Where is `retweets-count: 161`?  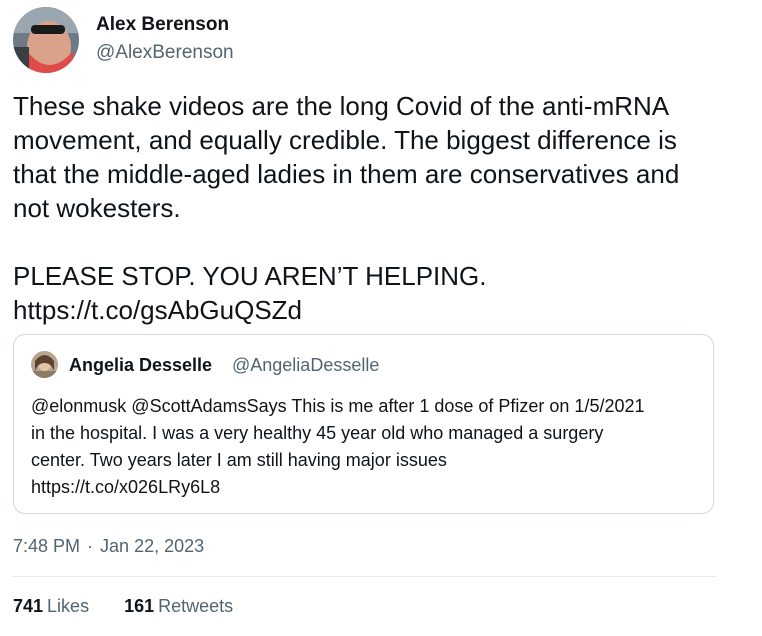 retweets-count: 161 is located at coordinates (139, 606).